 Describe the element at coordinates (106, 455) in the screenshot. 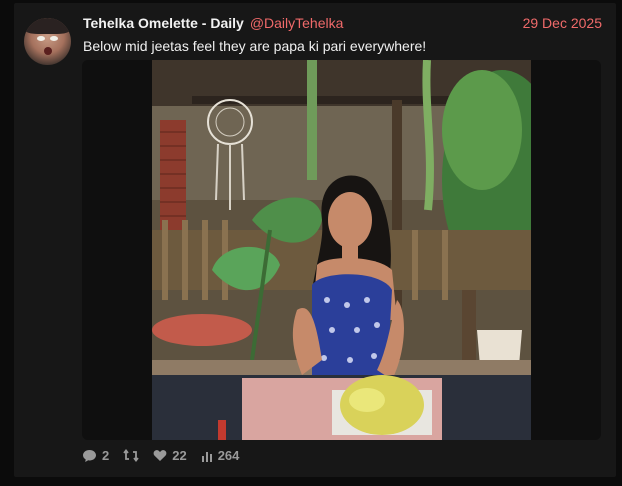

I see `reply-count: 2` at that location.